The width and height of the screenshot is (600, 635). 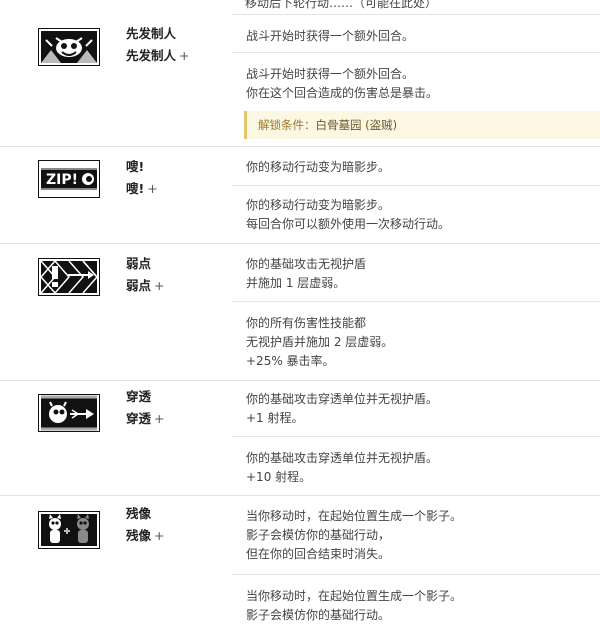 What do you see at coordinates (422, 125) in the screenshot?
I see `unlock-condition: 解锁条件：白骨墓园 (盗贼)` at bounding box center [422, 125].